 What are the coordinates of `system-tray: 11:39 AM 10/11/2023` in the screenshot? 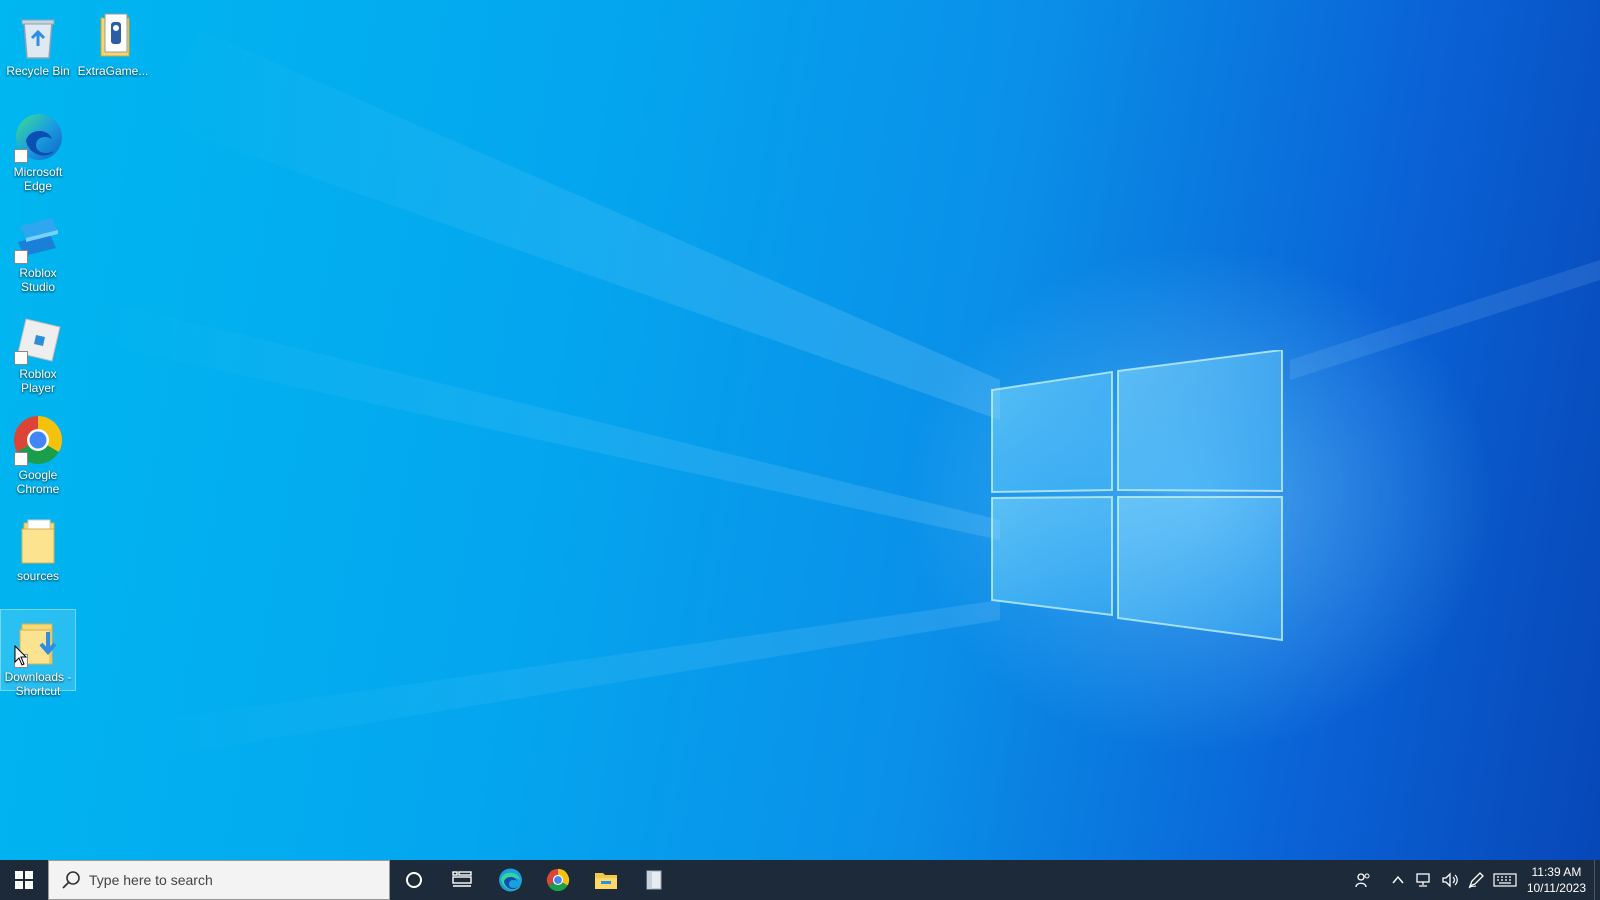 It's located at (1475, 880).